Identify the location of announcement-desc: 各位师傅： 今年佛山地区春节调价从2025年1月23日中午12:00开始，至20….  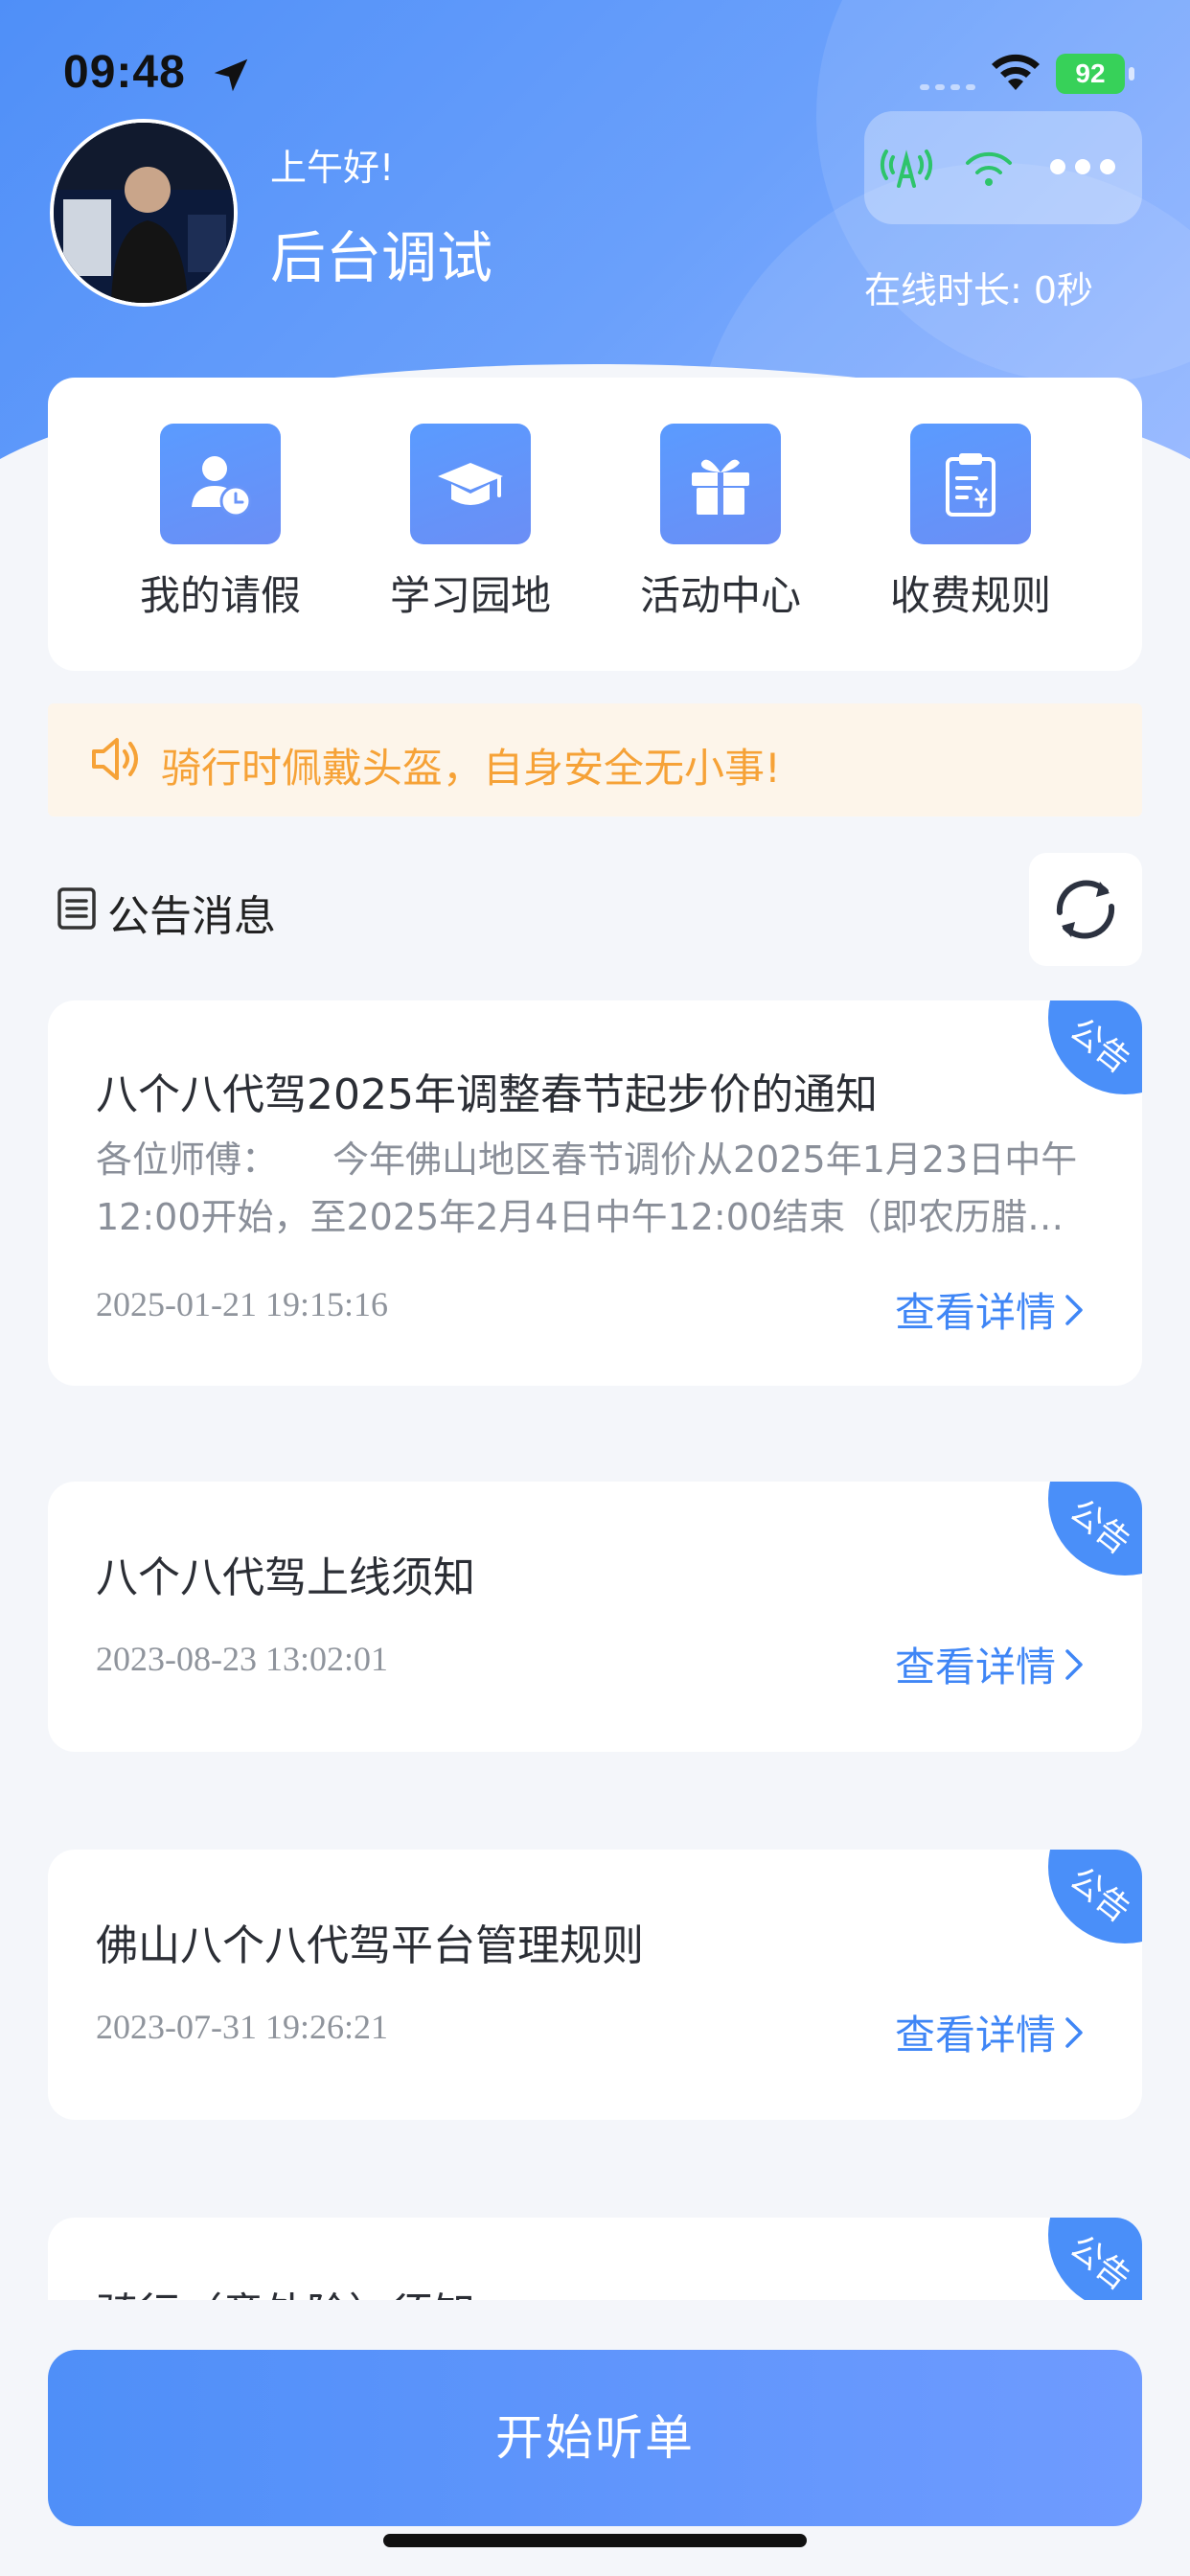
(587, 1188).